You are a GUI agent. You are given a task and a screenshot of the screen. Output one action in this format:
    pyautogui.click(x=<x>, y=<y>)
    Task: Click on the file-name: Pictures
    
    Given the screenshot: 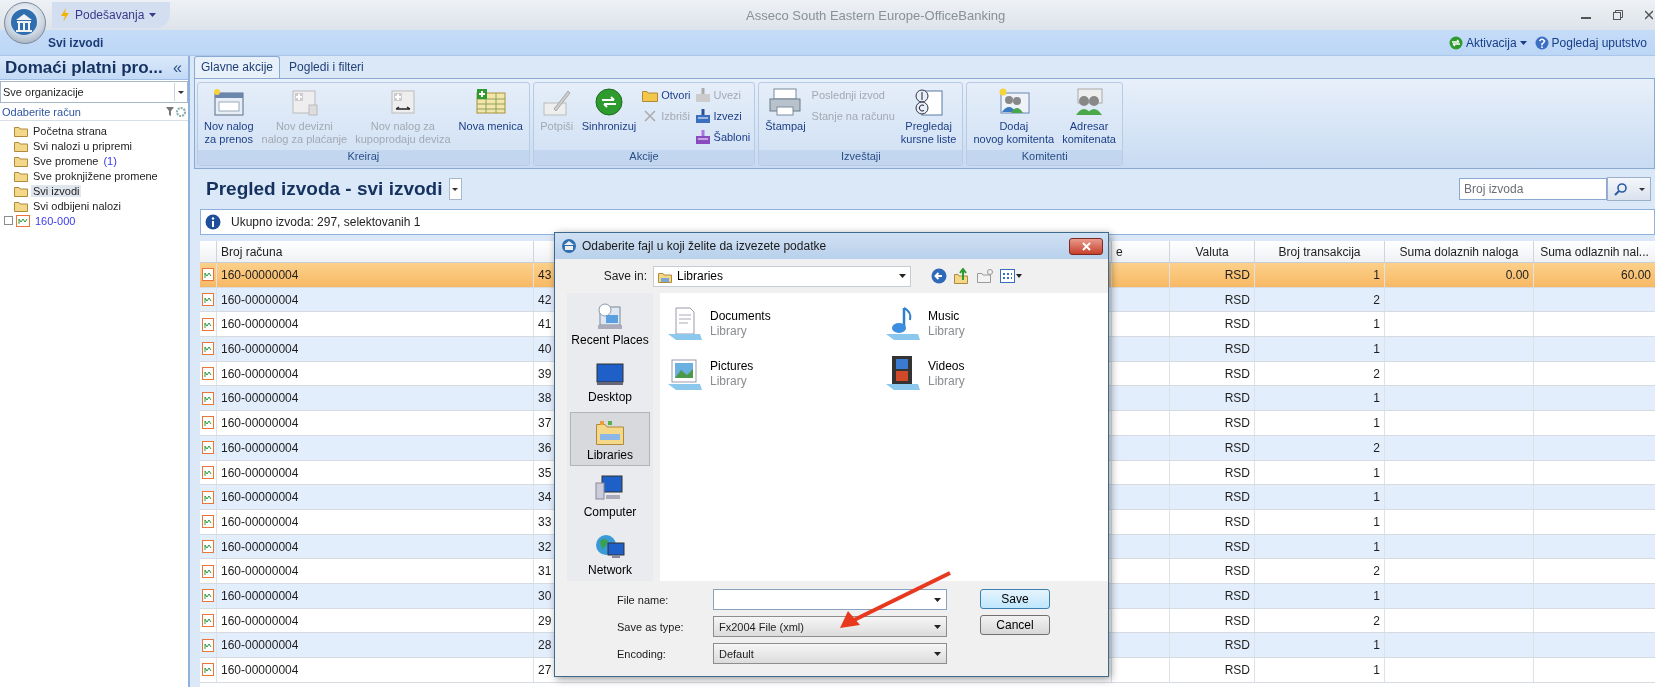 What is the action you would take?
    pyautogui.click(x=732, y=366)
    